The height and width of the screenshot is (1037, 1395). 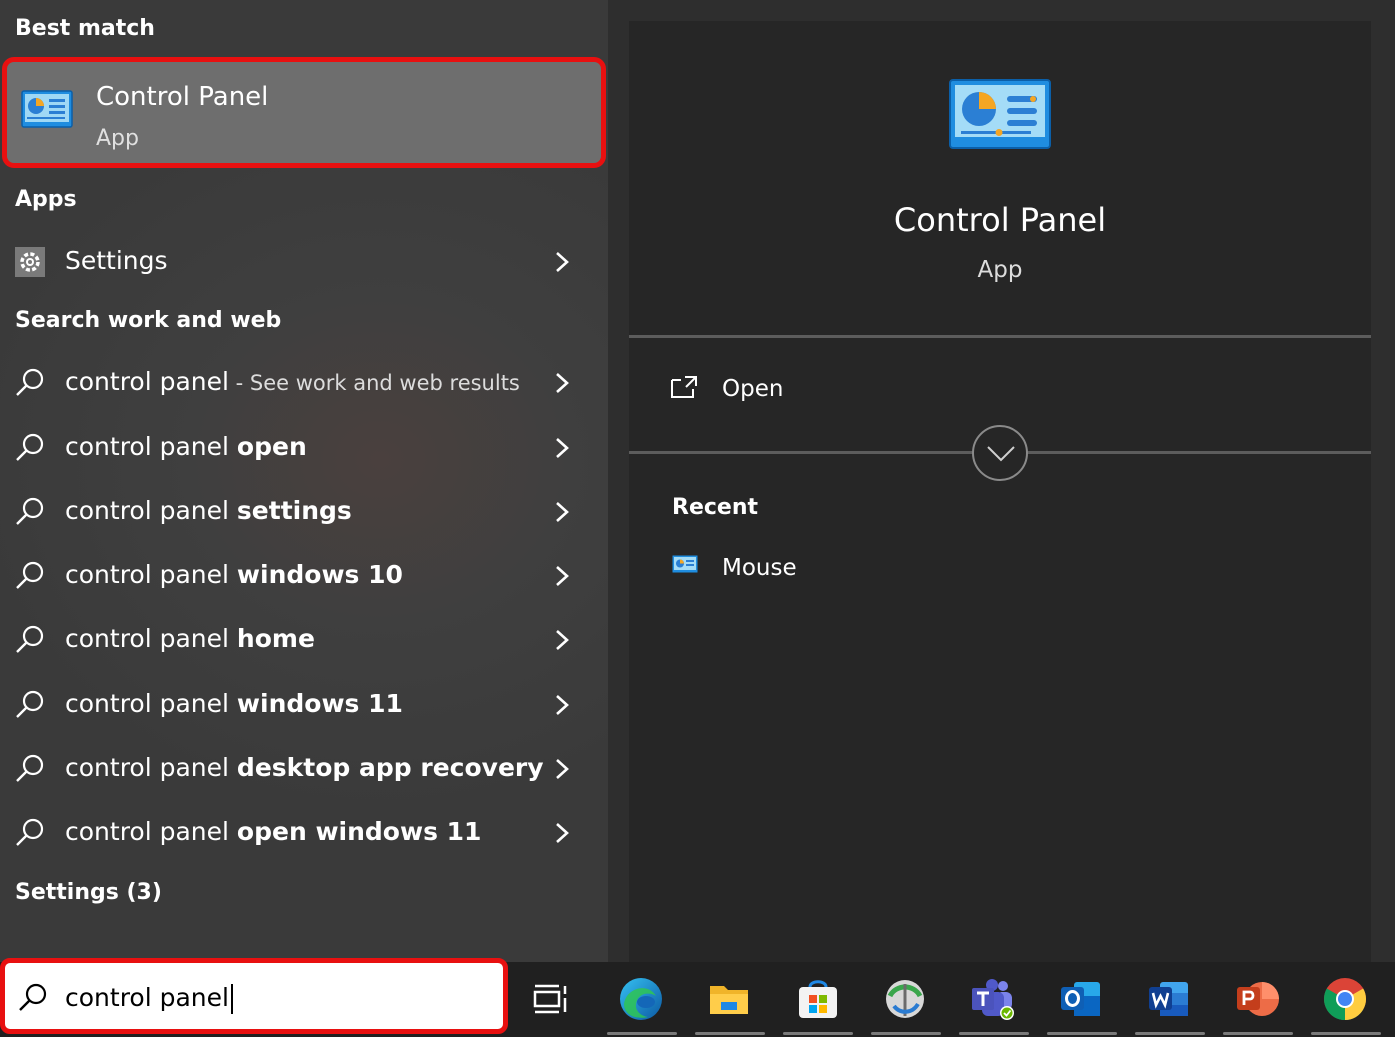 What do you see at coordinates (993, 999) in the screenshot?
I see `teams-icon` at bounding box center [993, 999].